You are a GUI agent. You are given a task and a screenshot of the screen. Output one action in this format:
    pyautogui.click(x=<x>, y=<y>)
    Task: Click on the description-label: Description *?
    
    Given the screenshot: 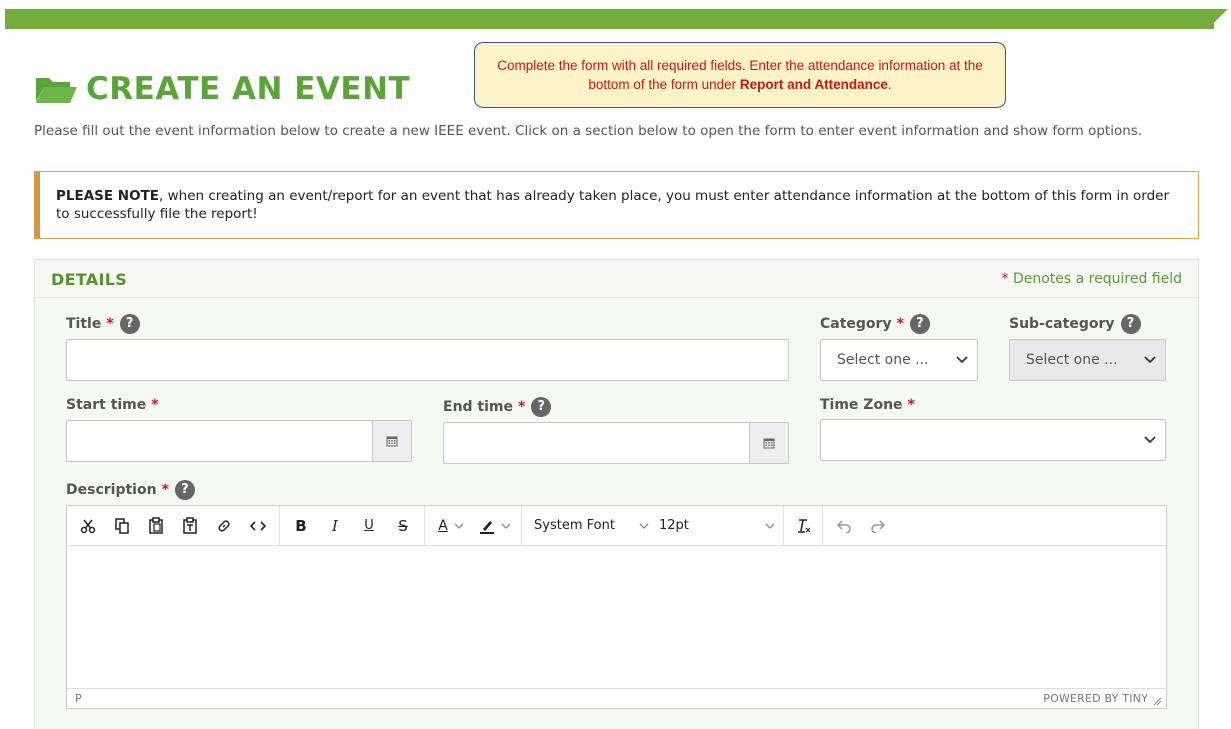 What is the action you would take?
    pyautogui.click(x=130, y=490)
    